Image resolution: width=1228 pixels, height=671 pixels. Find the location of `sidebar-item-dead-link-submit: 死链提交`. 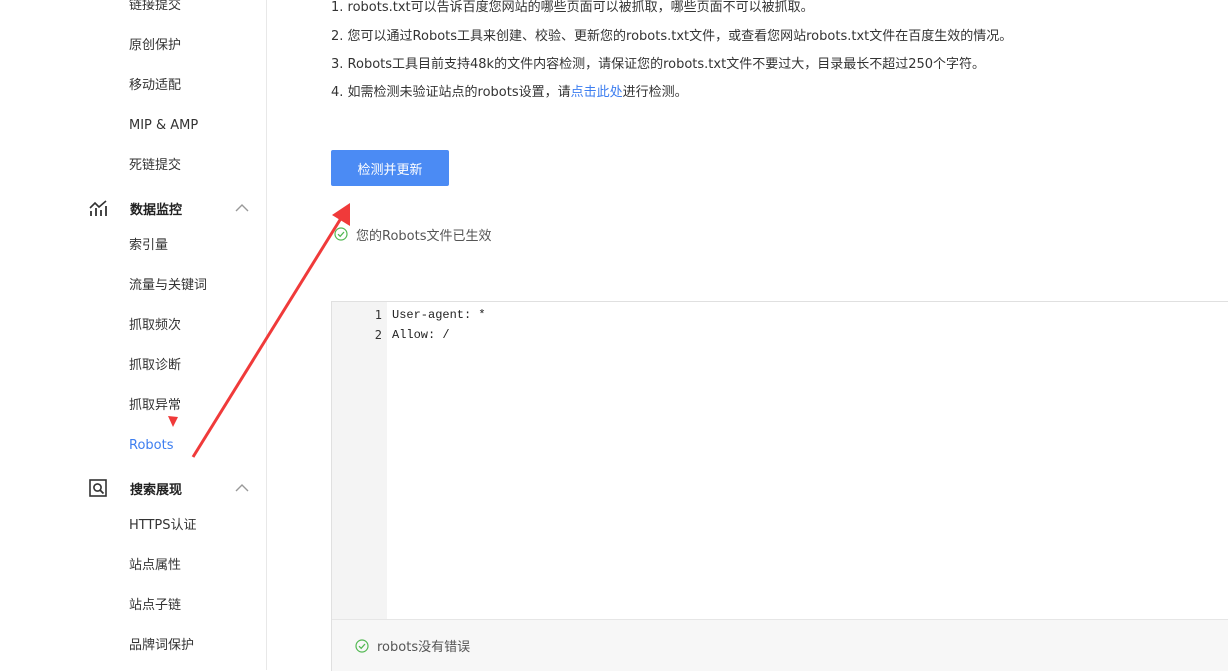

sidebar-item-dead-link-submit: 死链提交 is located at coordinates (155, 166).